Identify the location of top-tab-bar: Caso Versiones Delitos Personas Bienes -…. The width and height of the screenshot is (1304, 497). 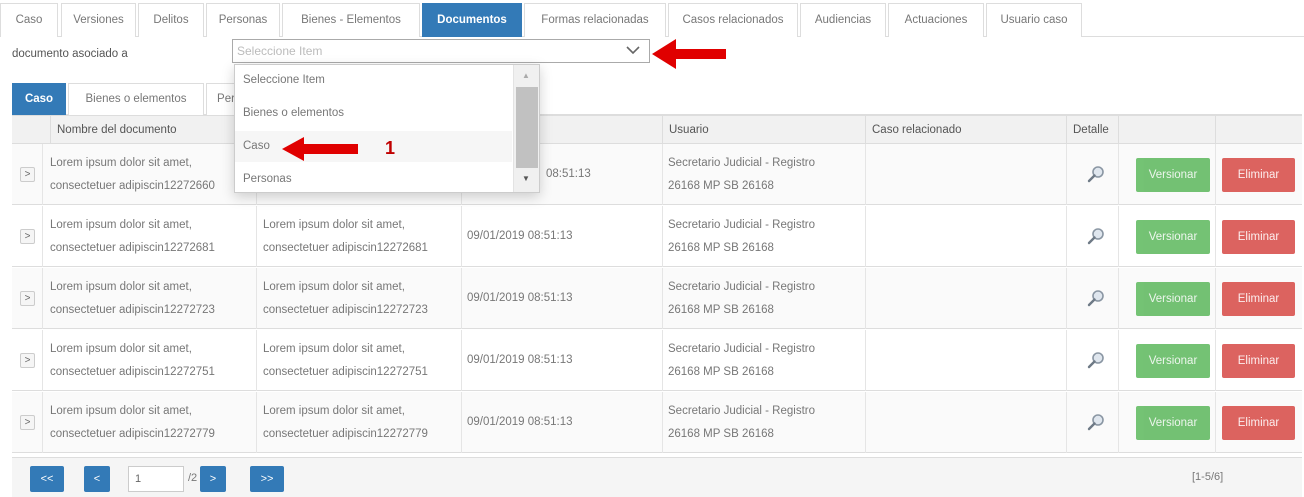
(652, 18).